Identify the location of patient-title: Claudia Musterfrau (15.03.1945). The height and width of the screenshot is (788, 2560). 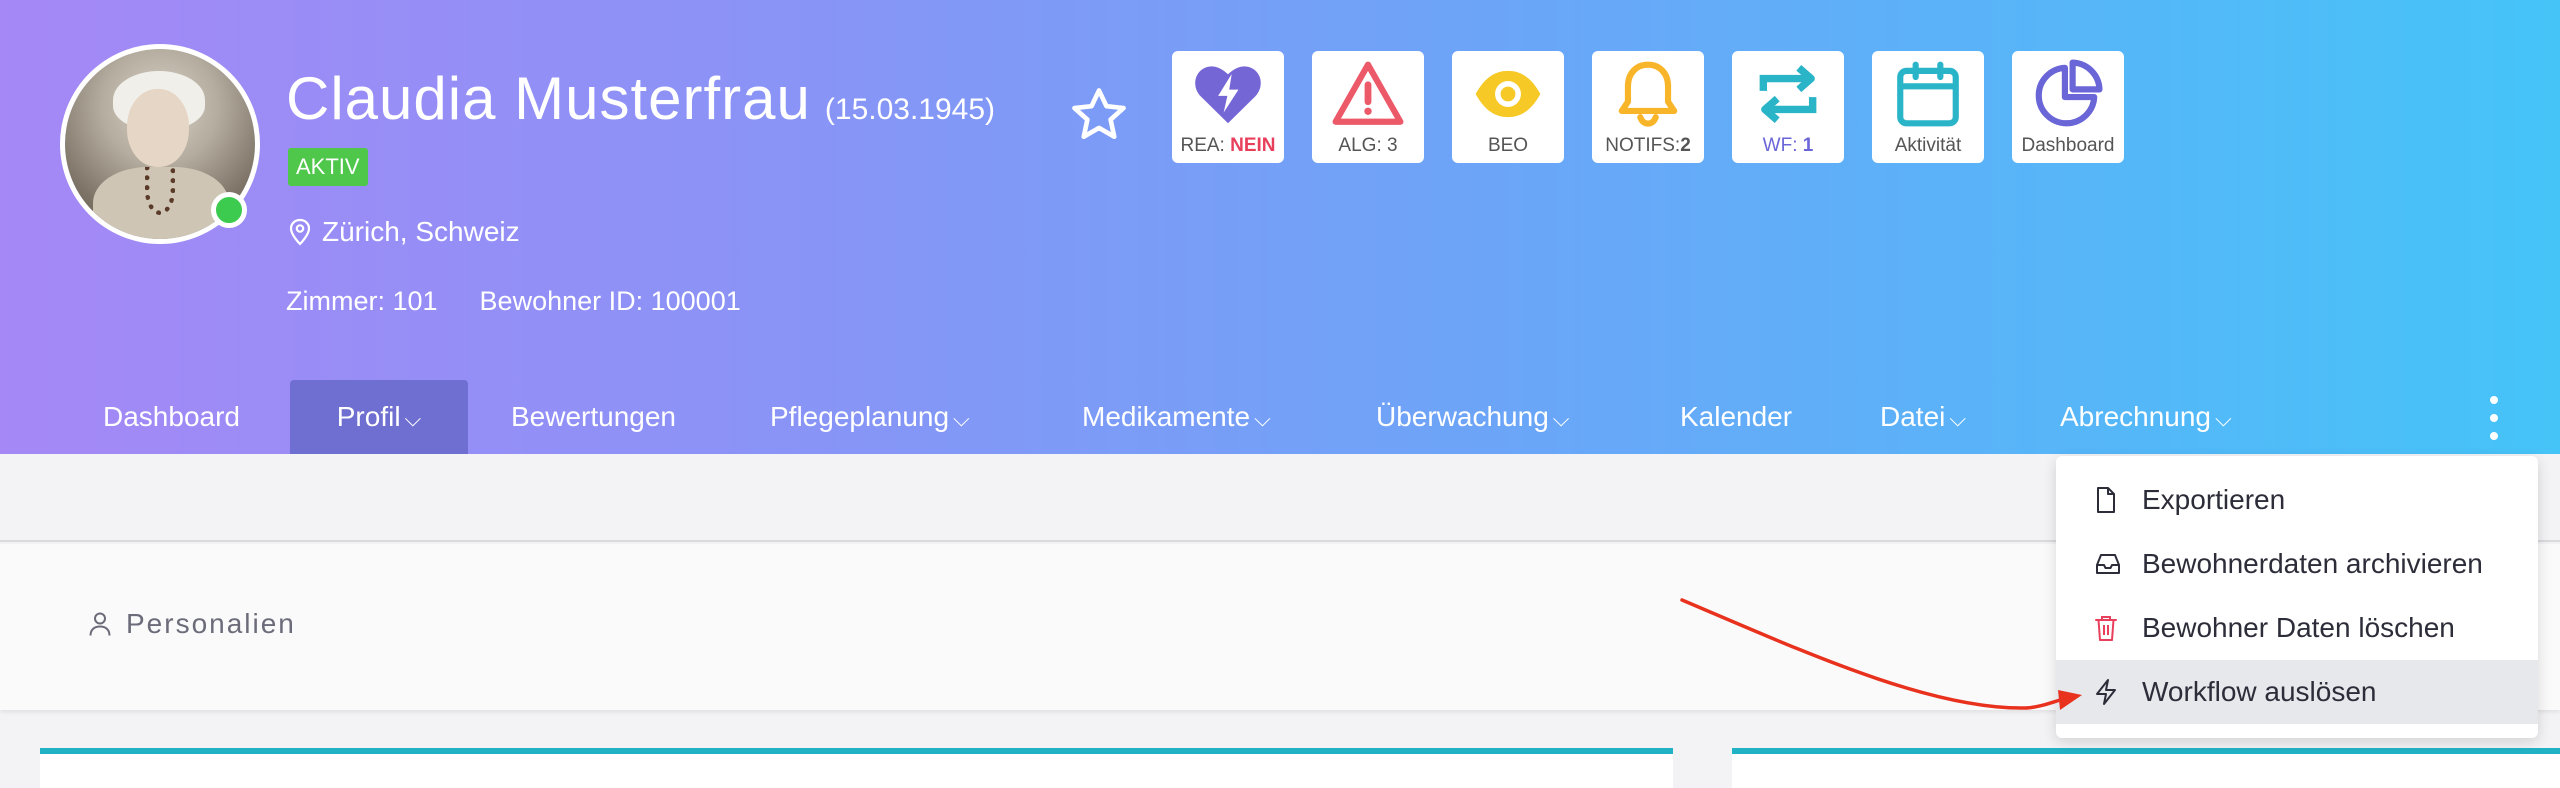
(640, 98).